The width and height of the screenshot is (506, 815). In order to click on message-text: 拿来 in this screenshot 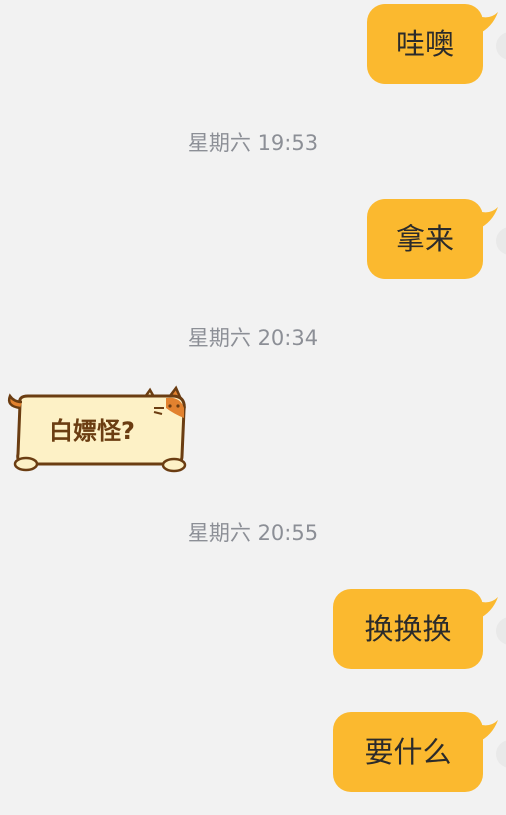, I will do `click(424, 239)`.